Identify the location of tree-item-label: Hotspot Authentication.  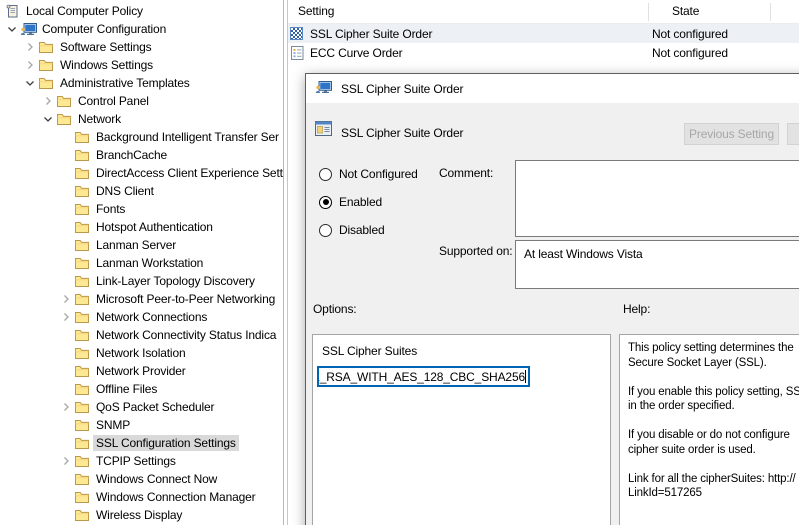
(154, 227).